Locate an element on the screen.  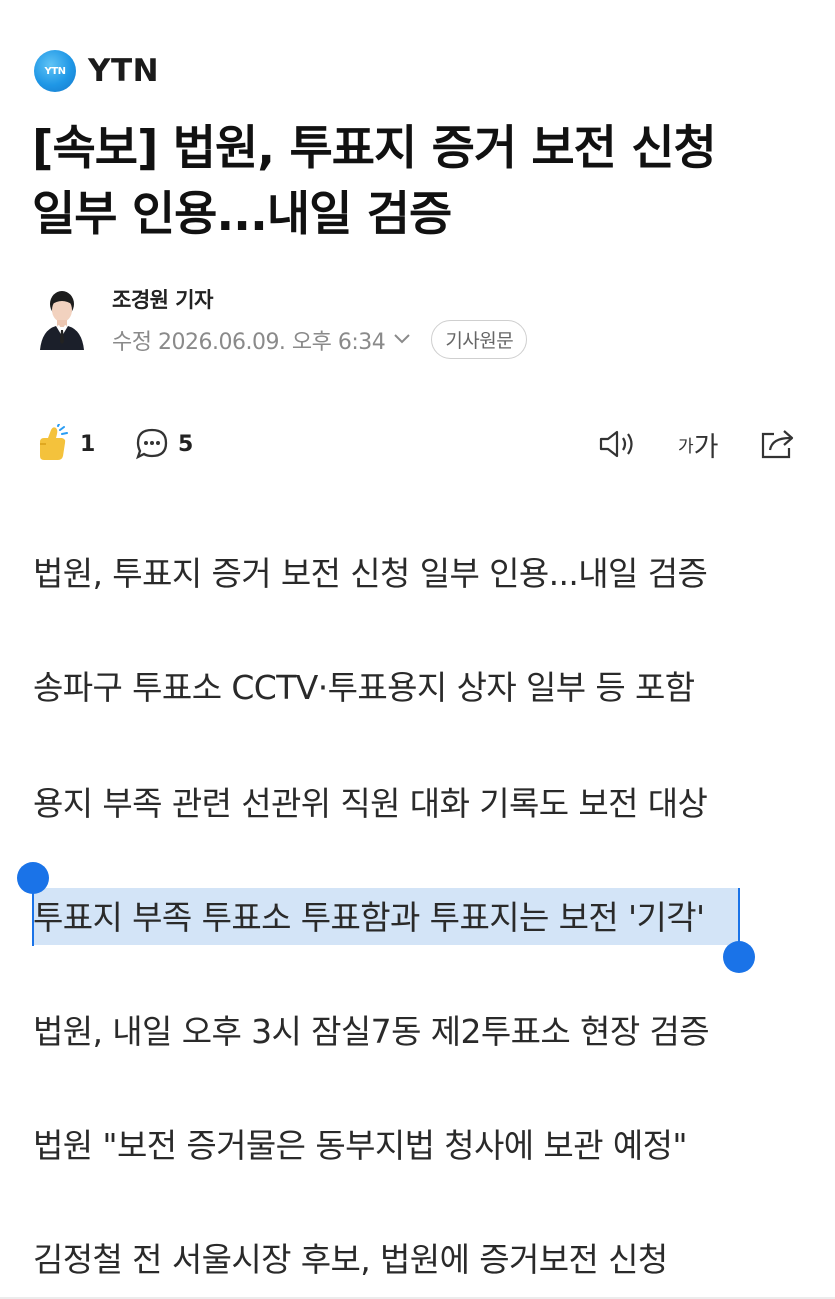
listen-button is located at coordinates (617, 444).